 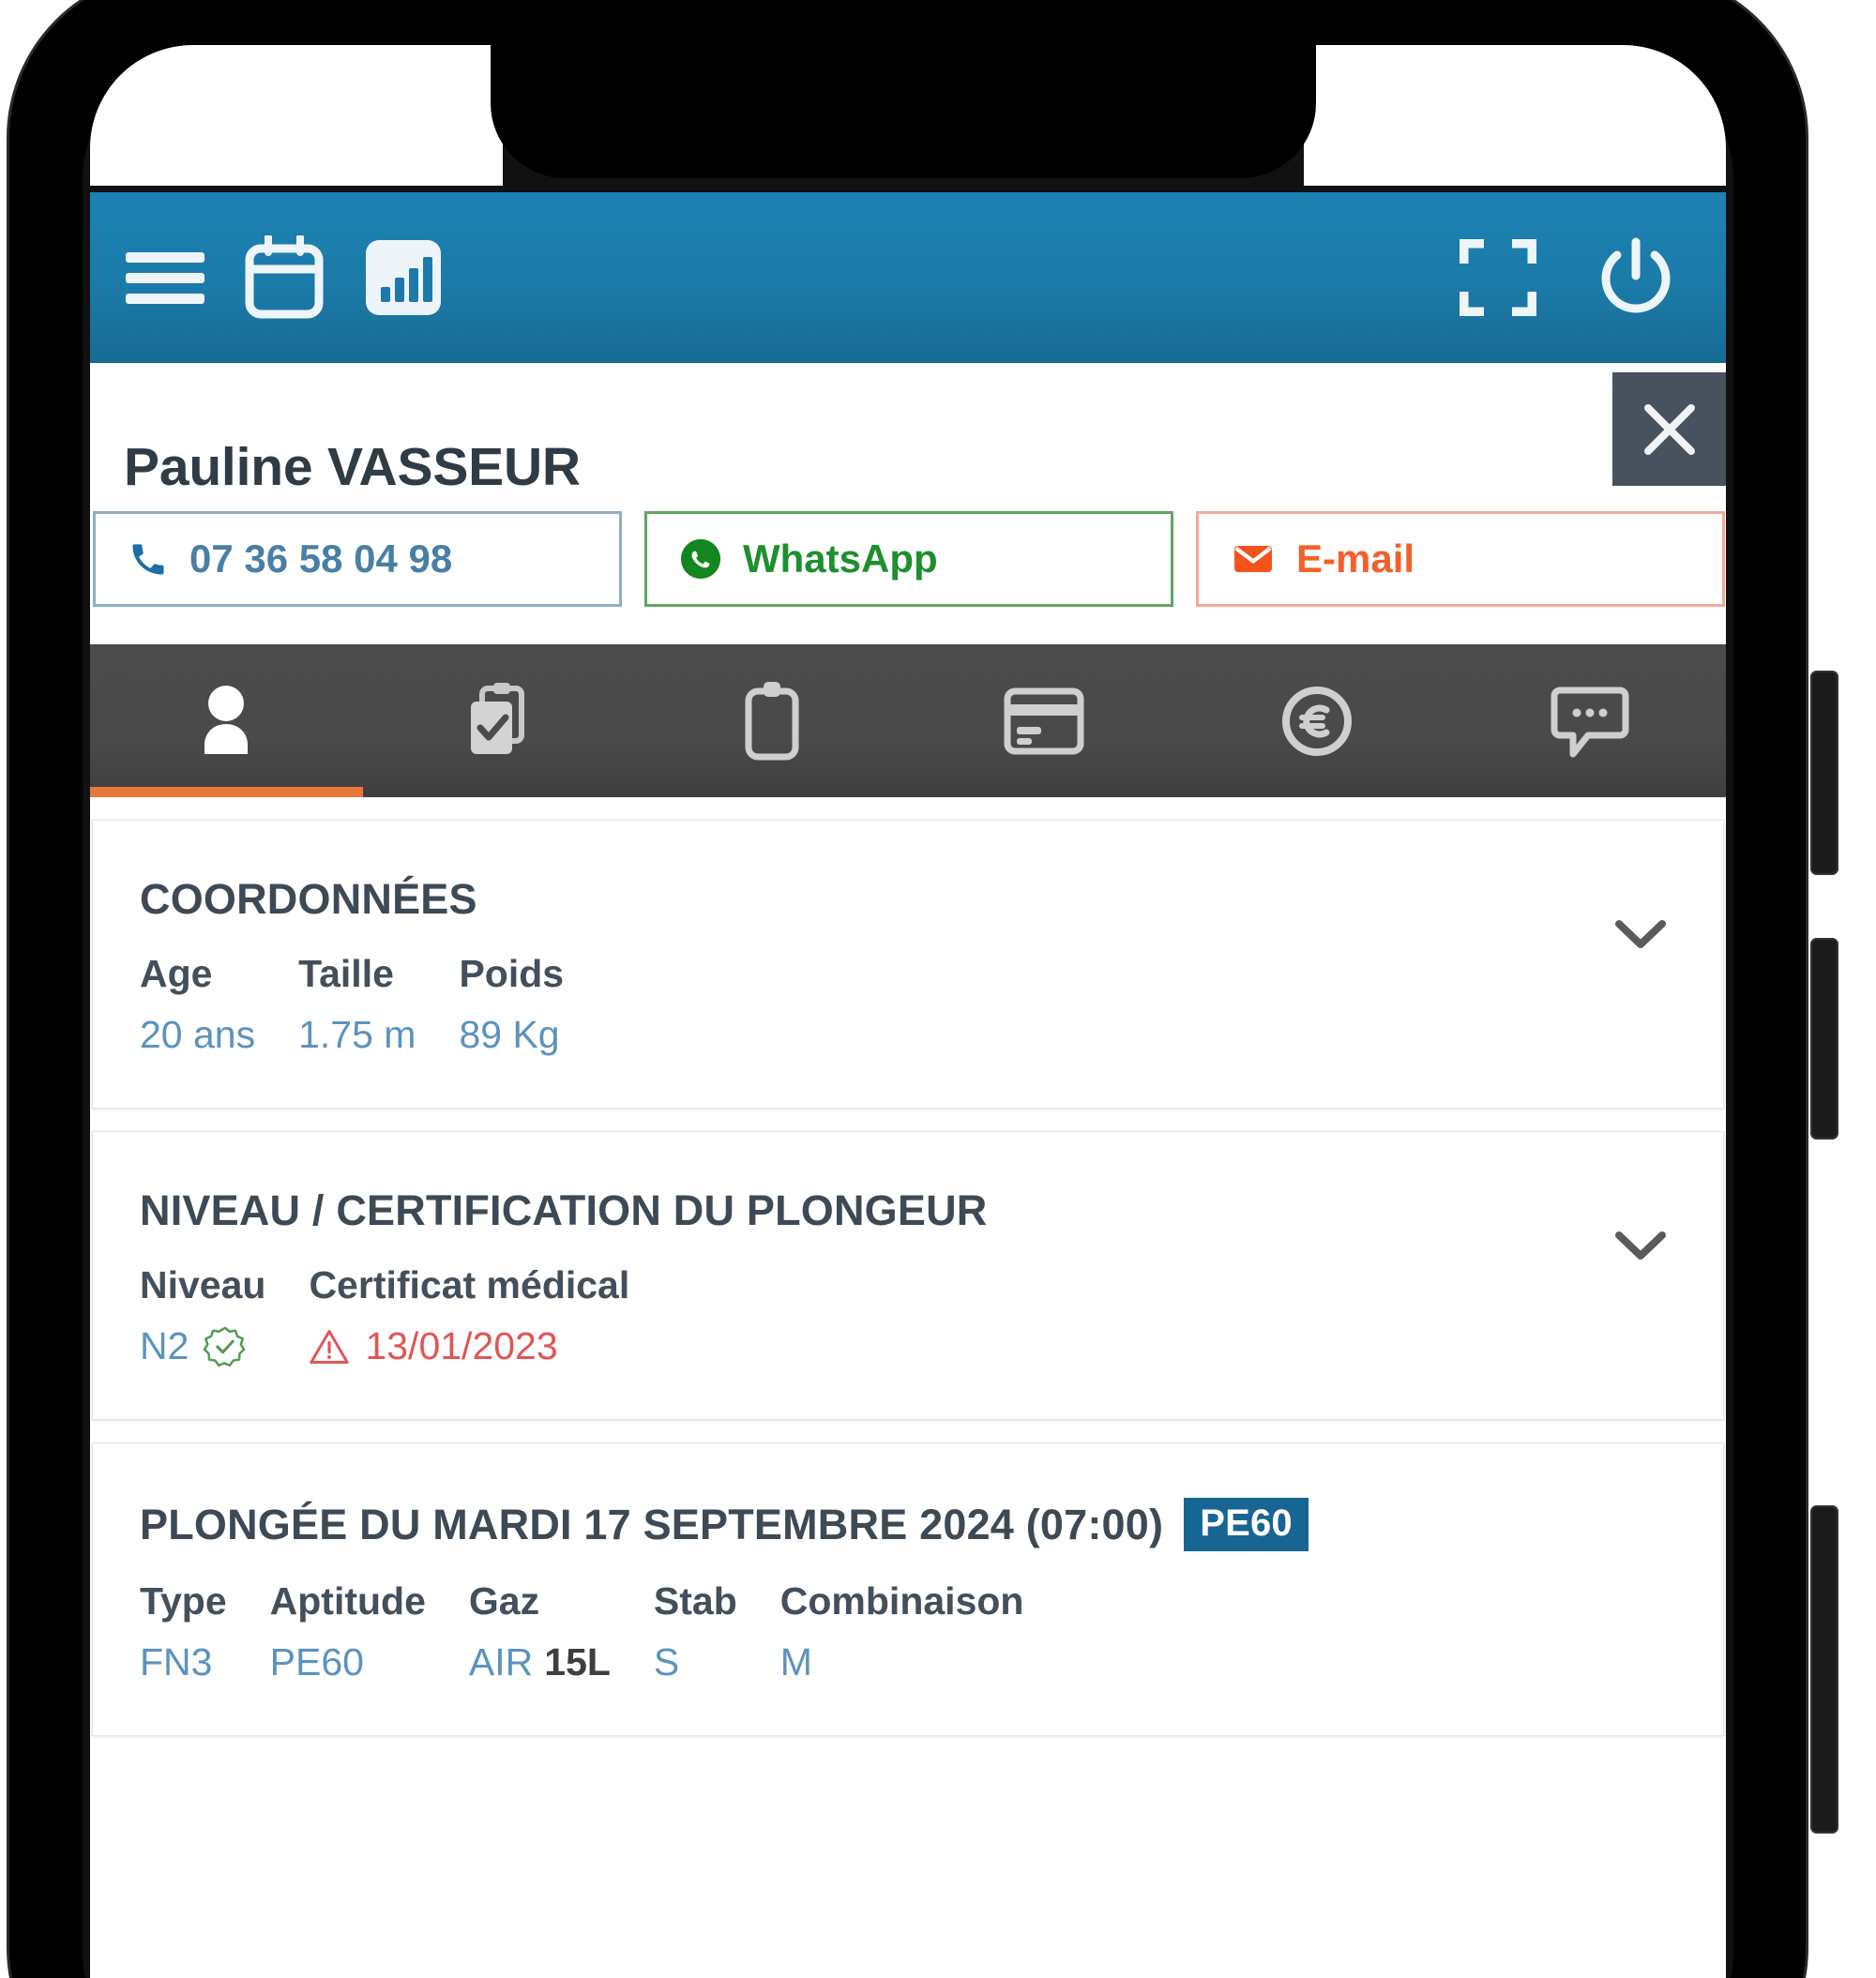 I want to click on status-badge: PE60, so click(x=1246, y=1524).